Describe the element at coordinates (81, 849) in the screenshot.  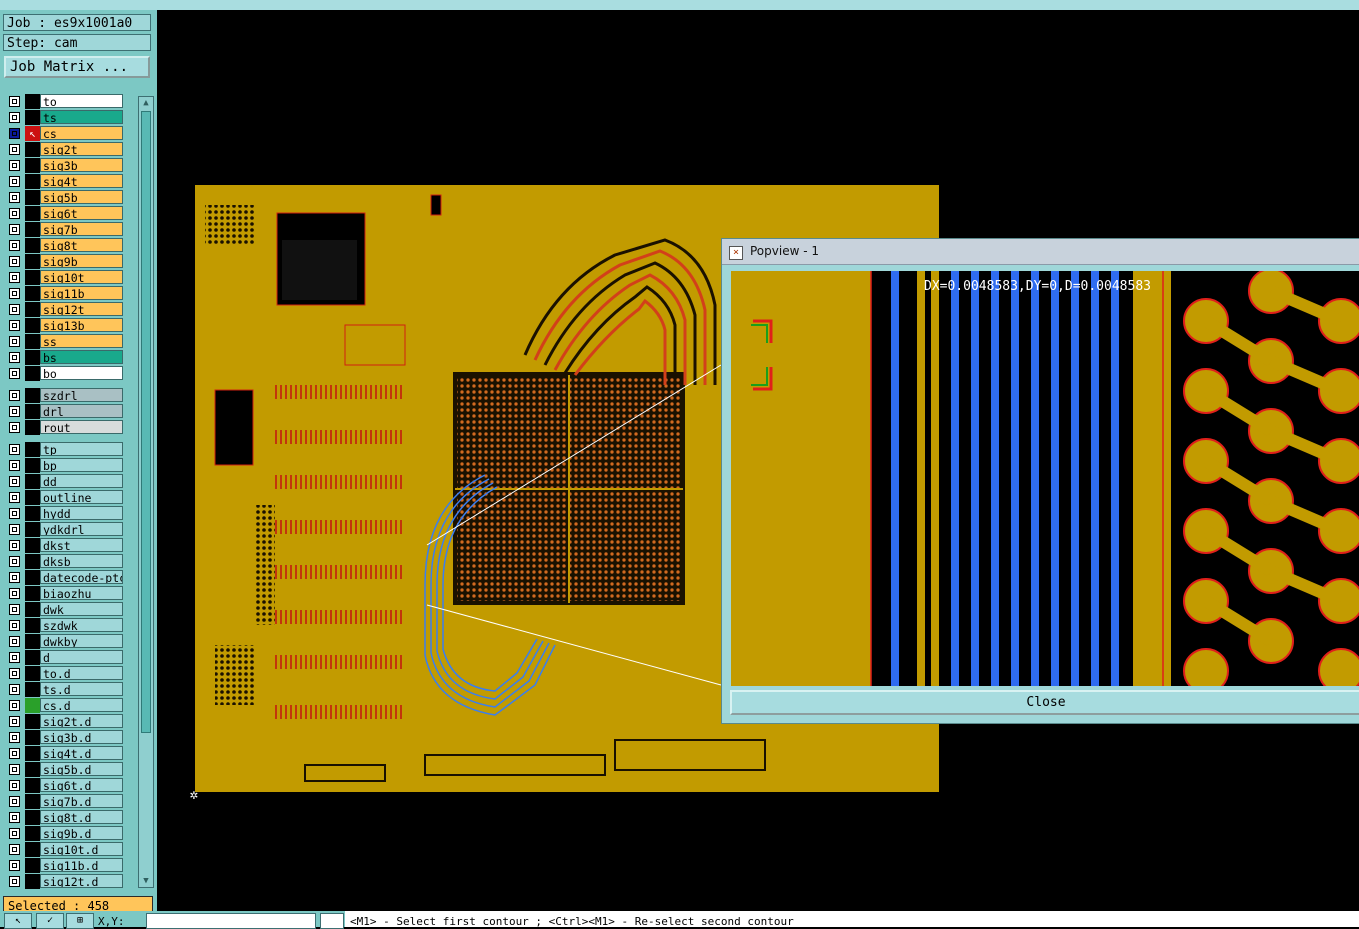
I see `layer-name: sig10t.d` at that location.